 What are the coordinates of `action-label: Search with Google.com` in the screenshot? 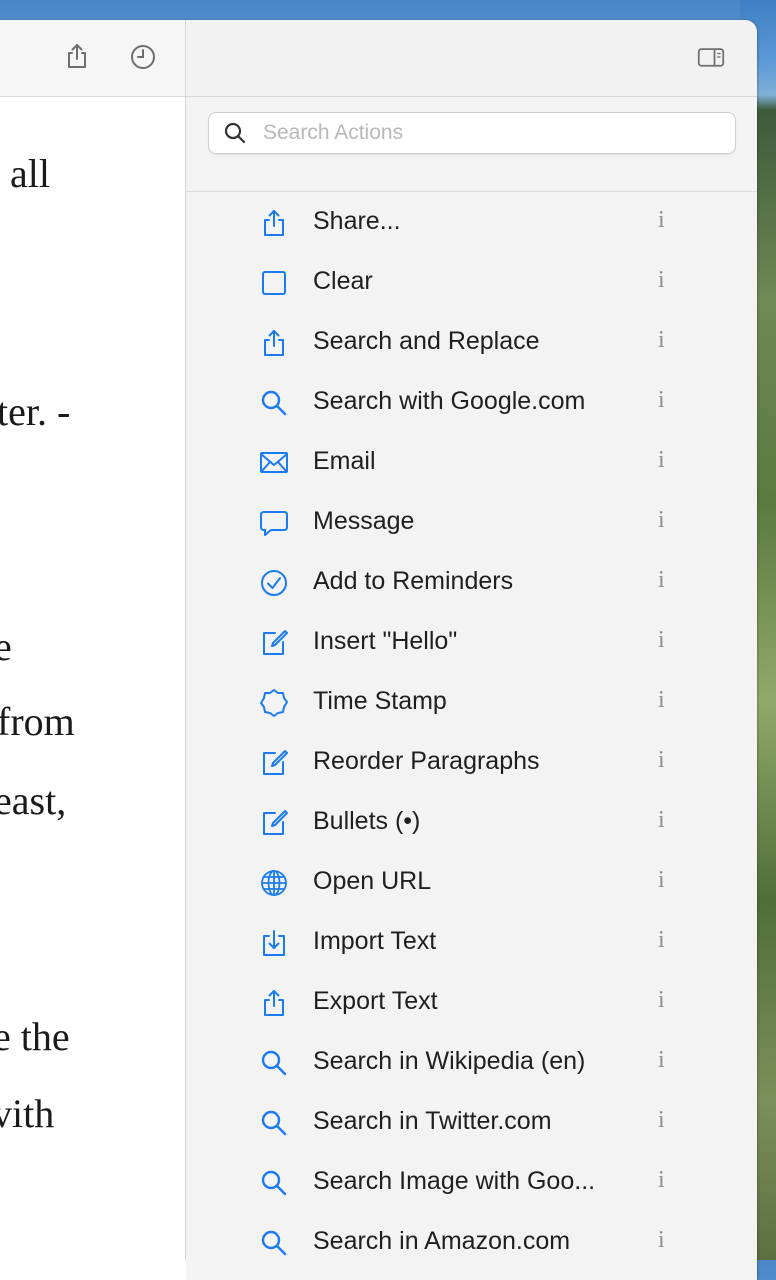 It's located at (449, 401).